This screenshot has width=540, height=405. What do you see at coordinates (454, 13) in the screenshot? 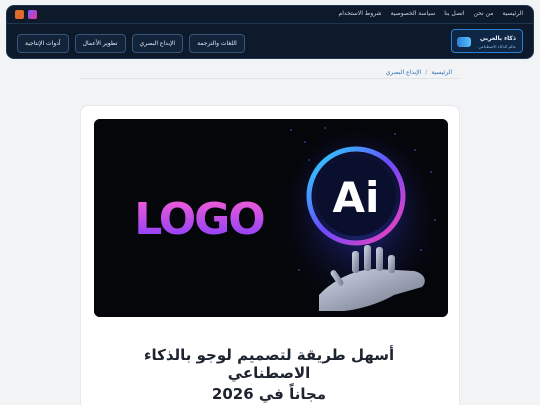
I see `top-link-contact: اتصل بنا` at bounding box center [454, 13].